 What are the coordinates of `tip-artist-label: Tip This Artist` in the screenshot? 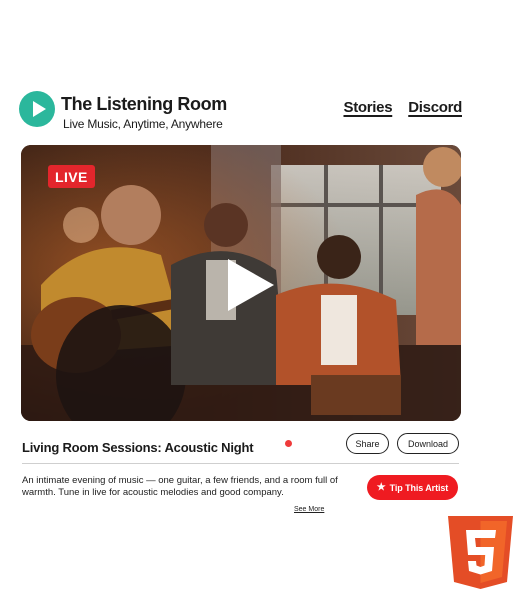 It's located at (419, 487).